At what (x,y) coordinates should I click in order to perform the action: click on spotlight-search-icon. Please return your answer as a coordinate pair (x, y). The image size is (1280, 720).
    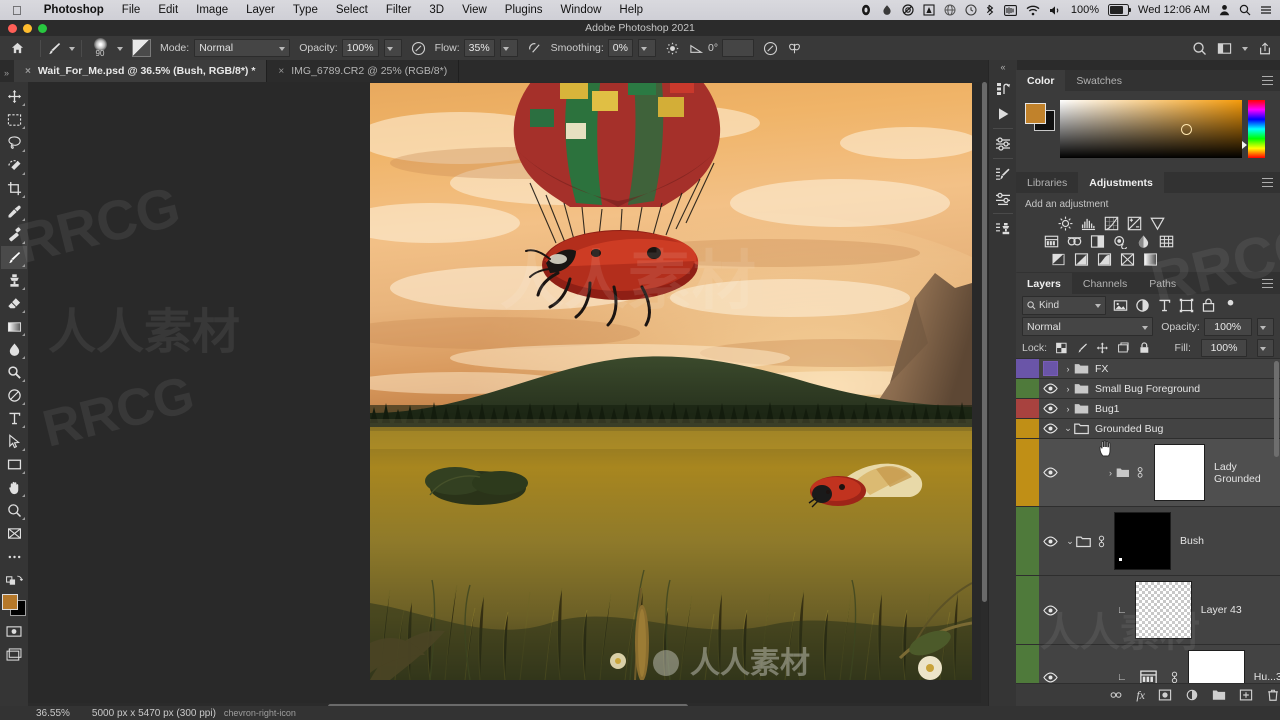
    Looking at the image, I should click on (1245, 10).